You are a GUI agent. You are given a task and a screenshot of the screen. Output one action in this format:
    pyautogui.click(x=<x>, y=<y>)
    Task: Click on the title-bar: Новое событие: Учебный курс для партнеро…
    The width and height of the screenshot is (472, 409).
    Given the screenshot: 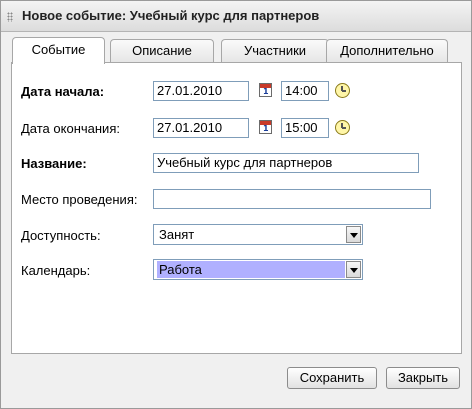 What is the action you would take?
    pyautogui.click(x=236, y=16)
    